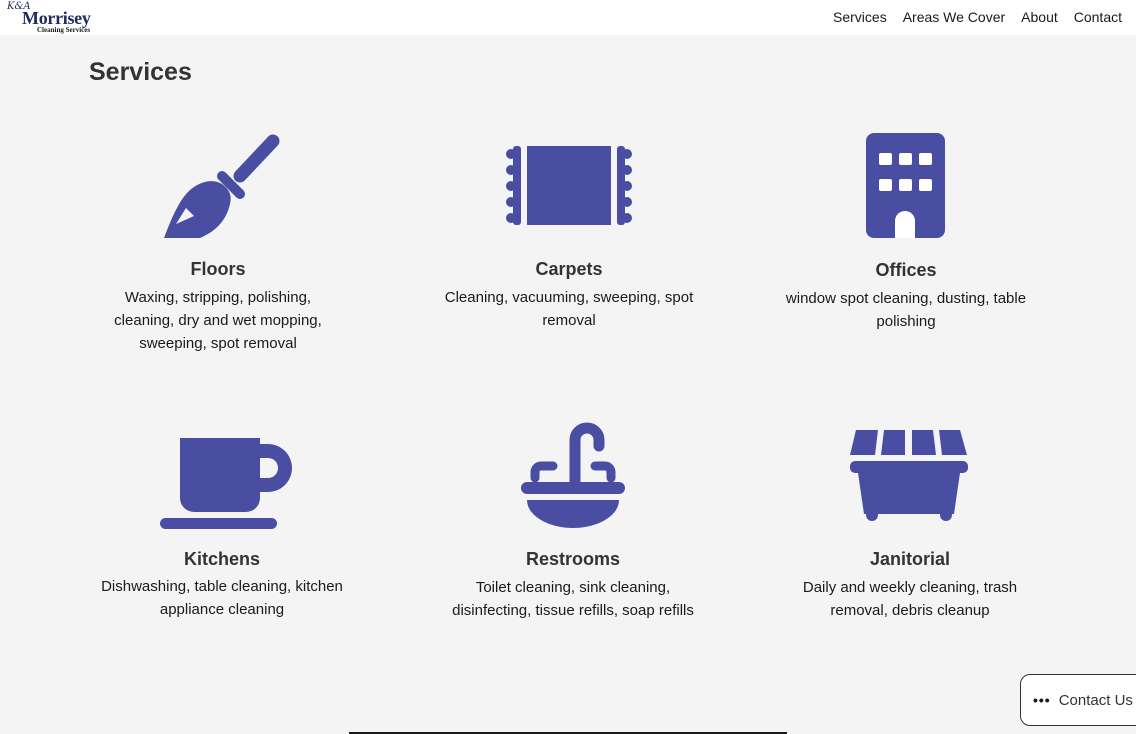  I want to click on service-title-kitchens: Kitchens, so click(222, 559).